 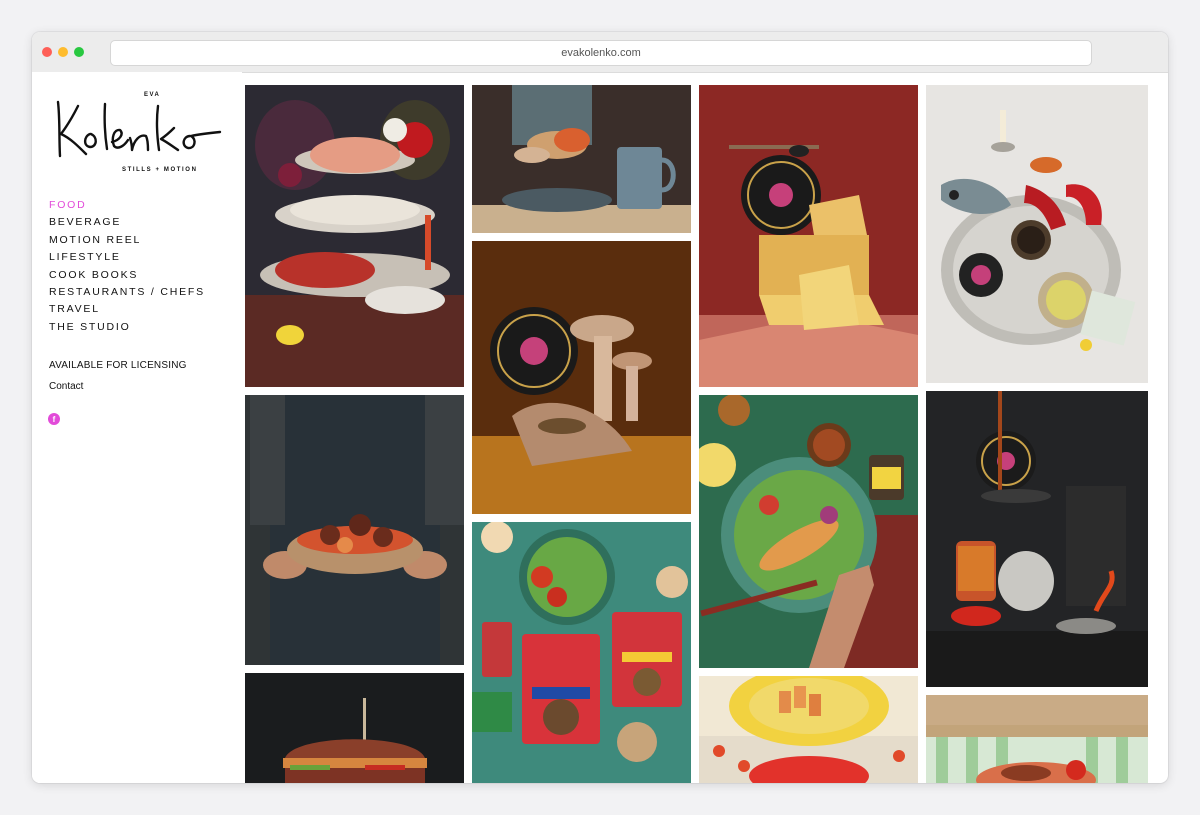 I want to click on caviar-mushrooms-graphic, so click(x=581, y=377).